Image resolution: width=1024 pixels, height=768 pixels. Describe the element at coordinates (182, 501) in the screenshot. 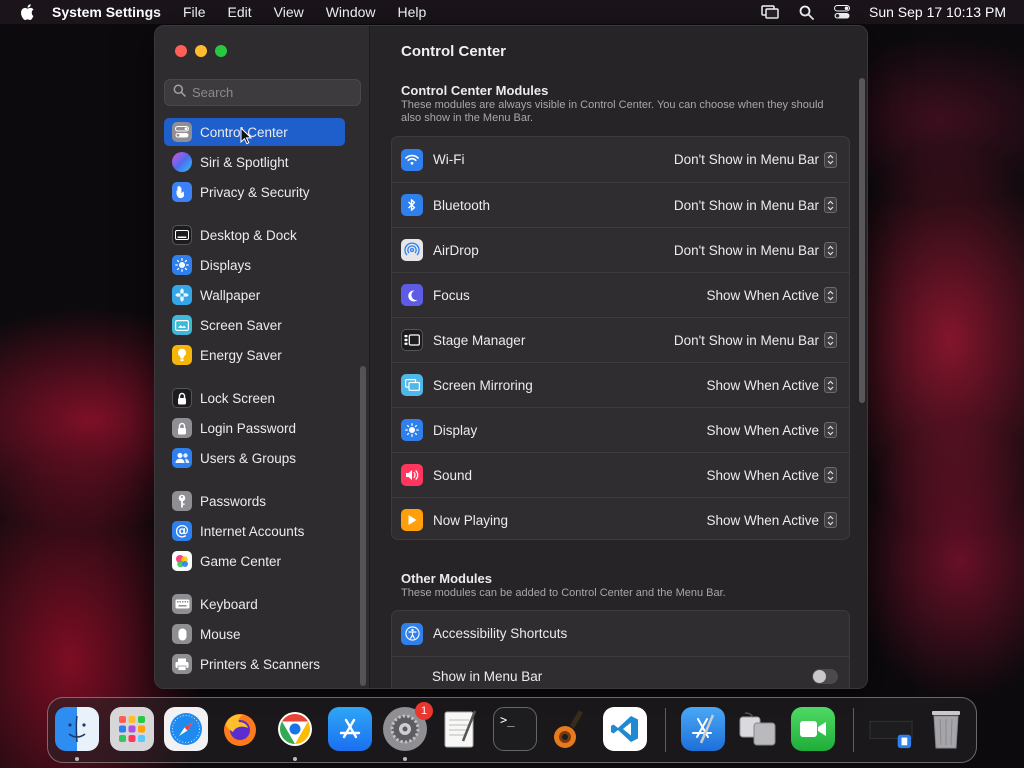

I see `key-icon` at that location.